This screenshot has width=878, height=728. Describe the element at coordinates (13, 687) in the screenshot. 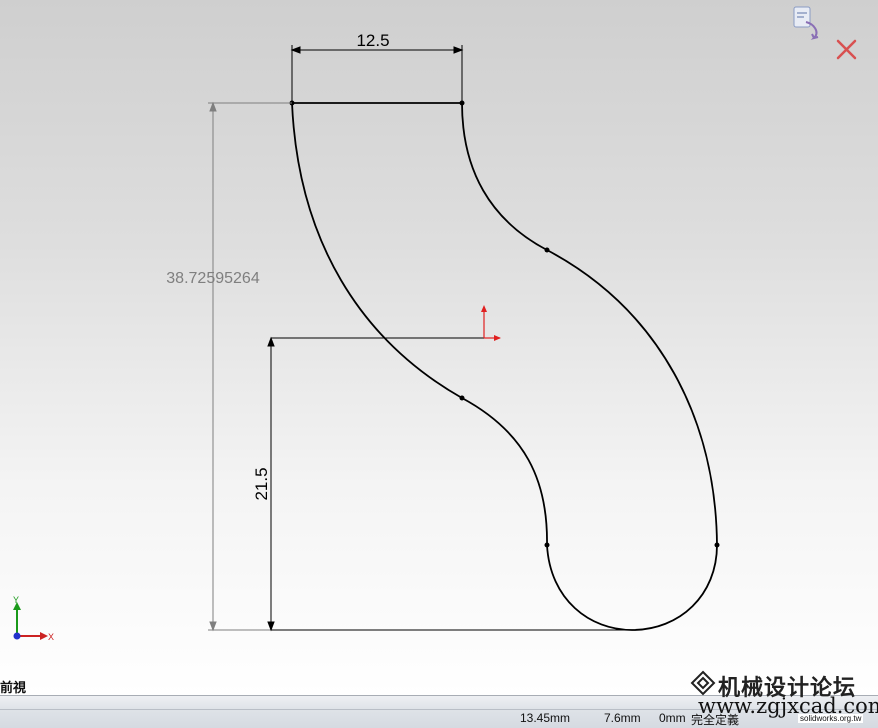

I see `view-orientation-label: 前視` at that location.